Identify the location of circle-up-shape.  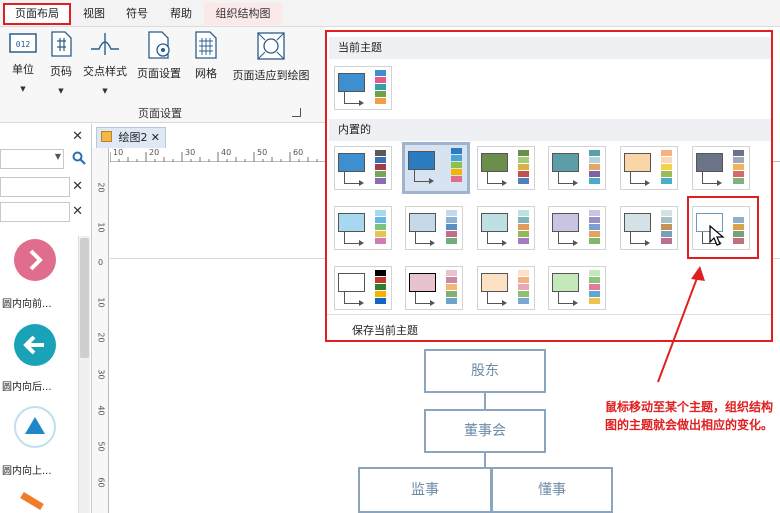
(35, 427).